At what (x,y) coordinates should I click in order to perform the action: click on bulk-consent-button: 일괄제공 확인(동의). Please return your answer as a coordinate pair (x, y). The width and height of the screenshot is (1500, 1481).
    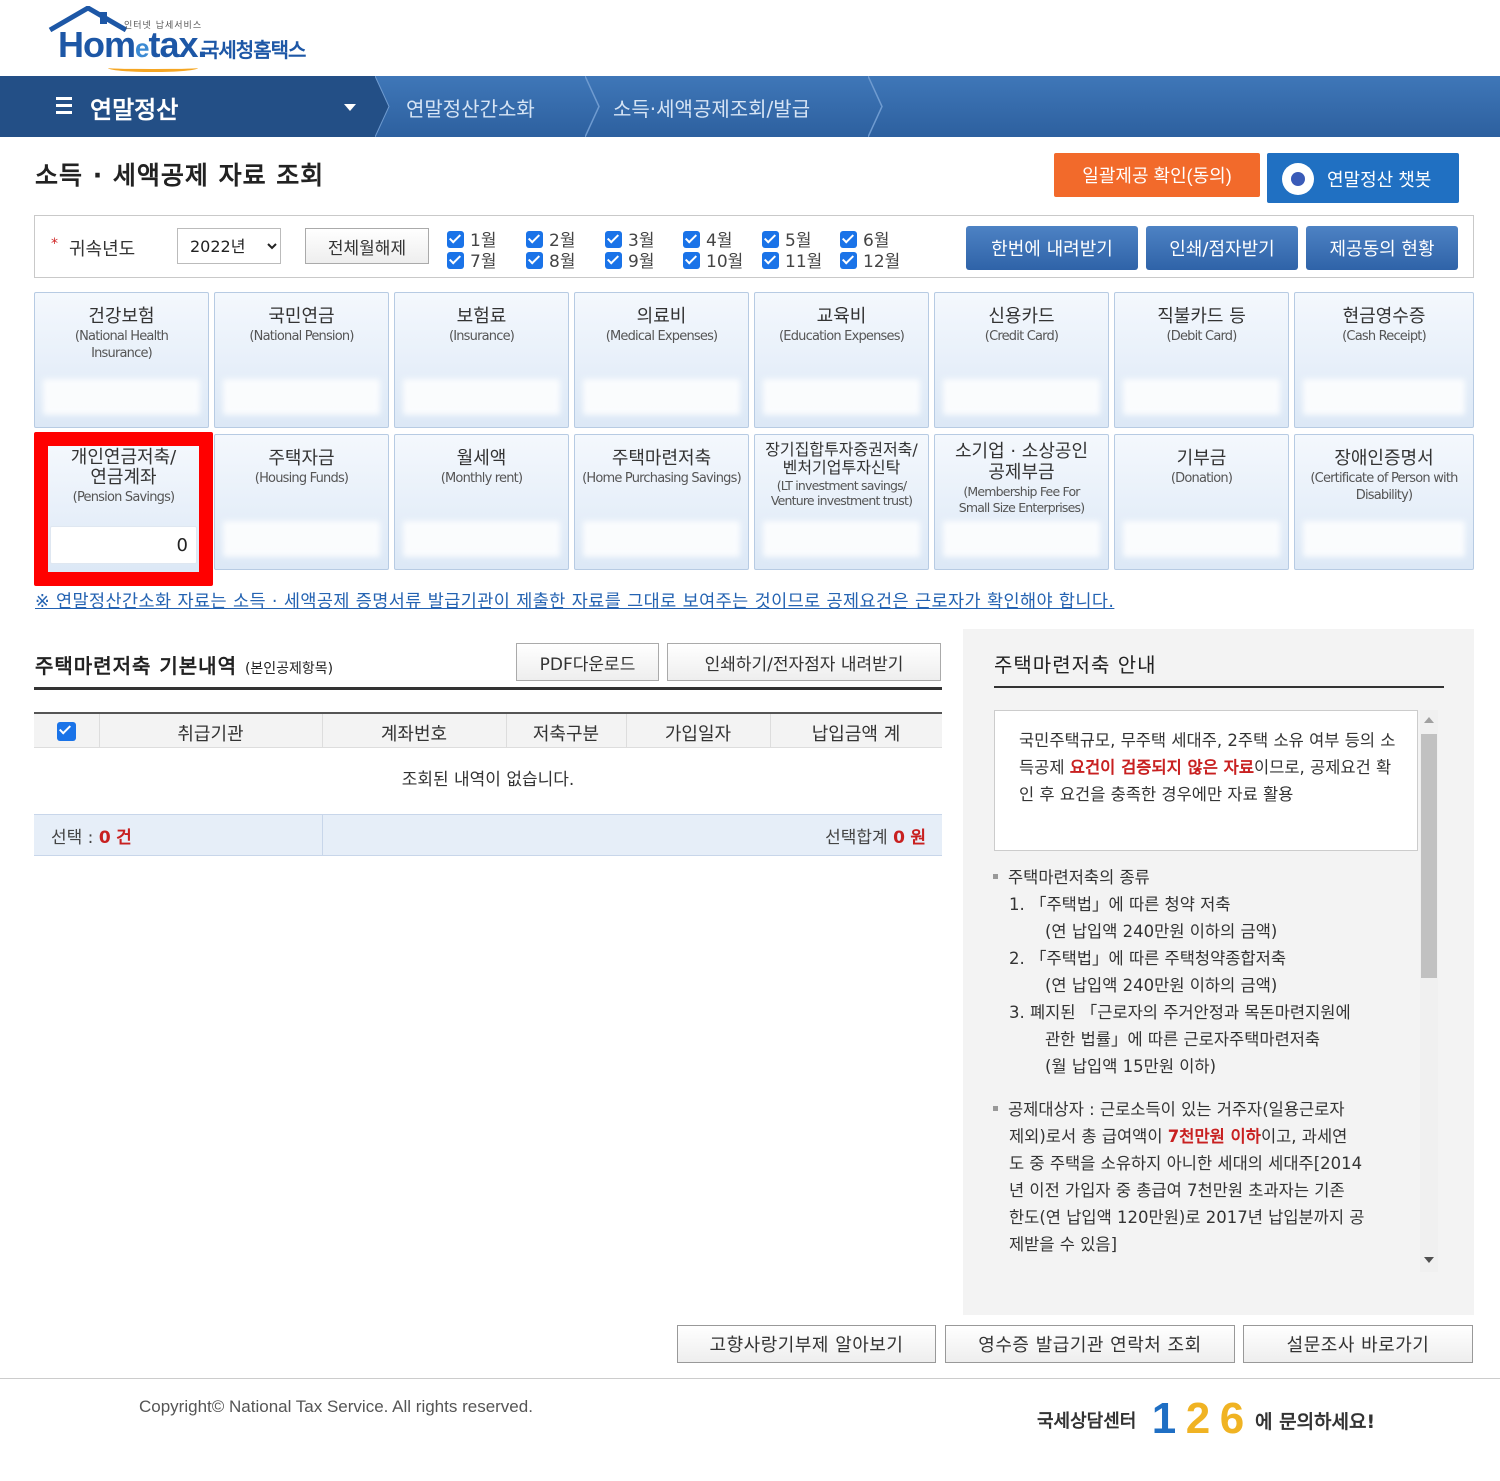
    Looking at the image, I should click on (1157, 175).